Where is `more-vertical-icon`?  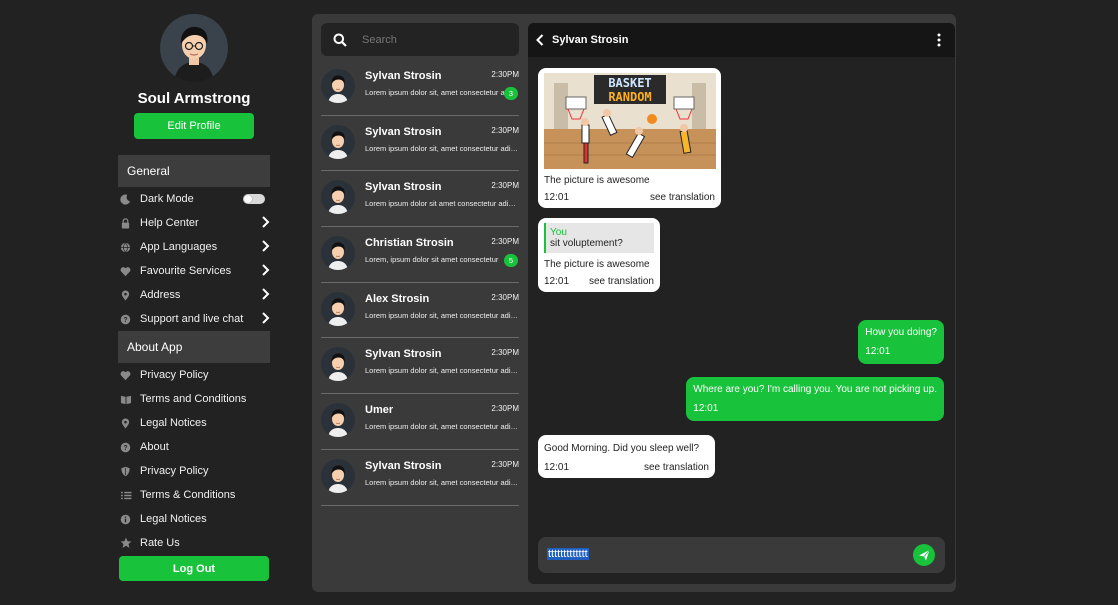 more-vertical-icon is located at coordinates (939, 40).